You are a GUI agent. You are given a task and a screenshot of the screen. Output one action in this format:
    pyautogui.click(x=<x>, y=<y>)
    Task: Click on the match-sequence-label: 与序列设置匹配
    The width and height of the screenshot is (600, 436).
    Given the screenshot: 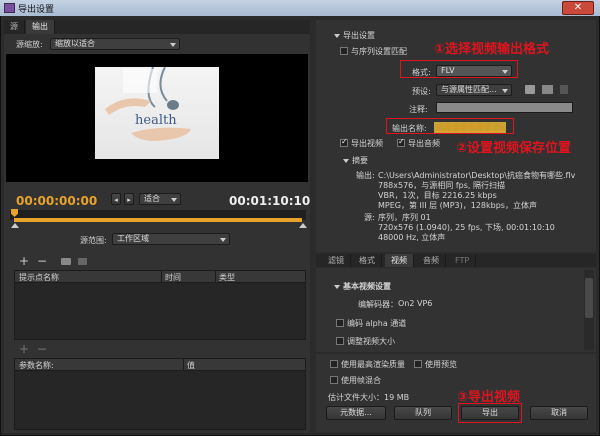 What is the action you would take?
    pyautogui.click(x=379, y=51)
    